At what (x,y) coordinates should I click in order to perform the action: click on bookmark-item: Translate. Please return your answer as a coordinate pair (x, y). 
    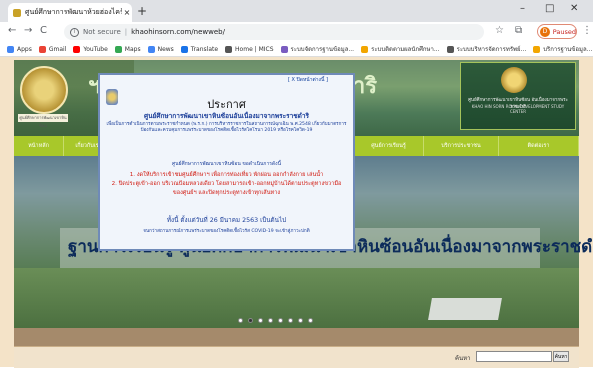
    Looking at the image, I should click on (199, 49).